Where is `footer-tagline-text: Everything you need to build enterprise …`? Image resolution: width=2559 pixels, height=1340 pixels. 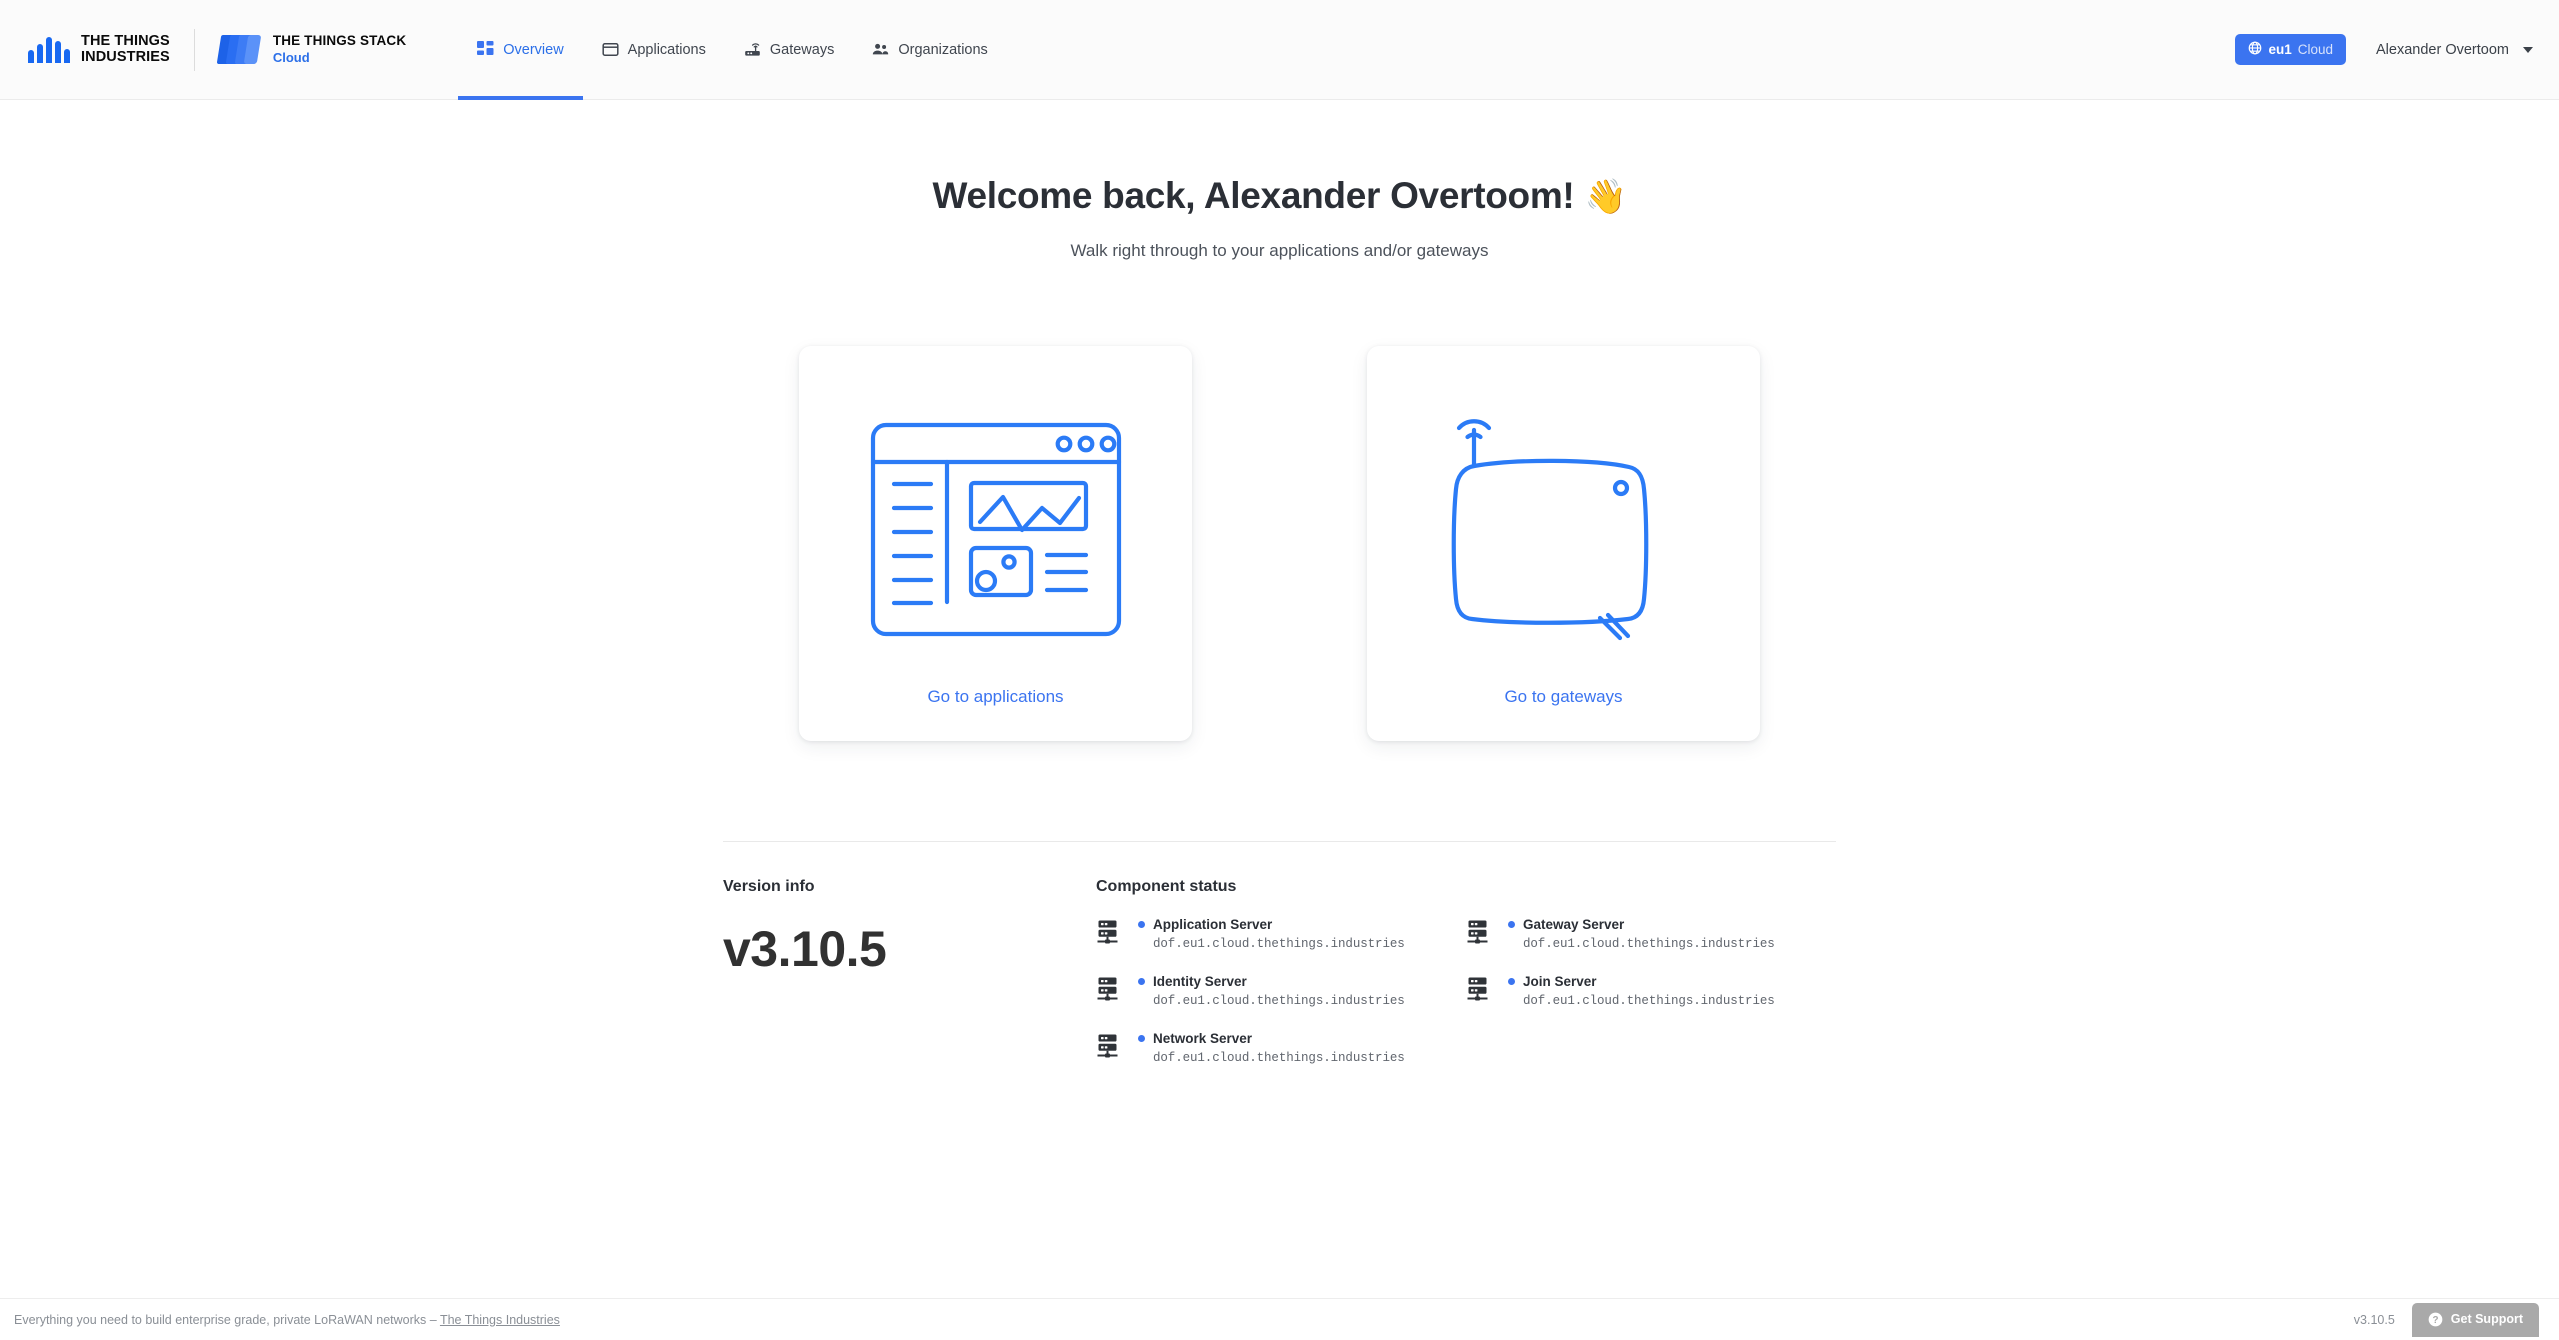
footer-tagline-text: Everything you need to build enterprise … is located at coordinates (227, 1319).